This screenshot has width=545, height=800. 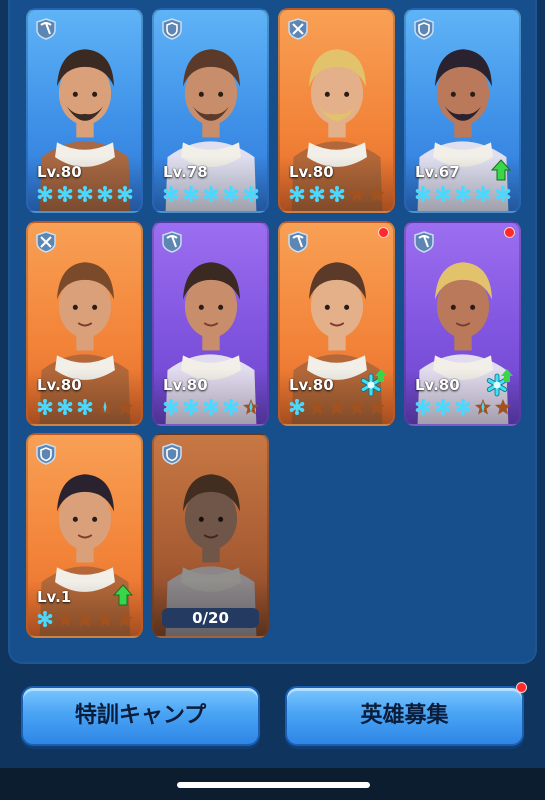 I want to click on hero-recruit-label: 英雄募集, so click(x=404, y=715).